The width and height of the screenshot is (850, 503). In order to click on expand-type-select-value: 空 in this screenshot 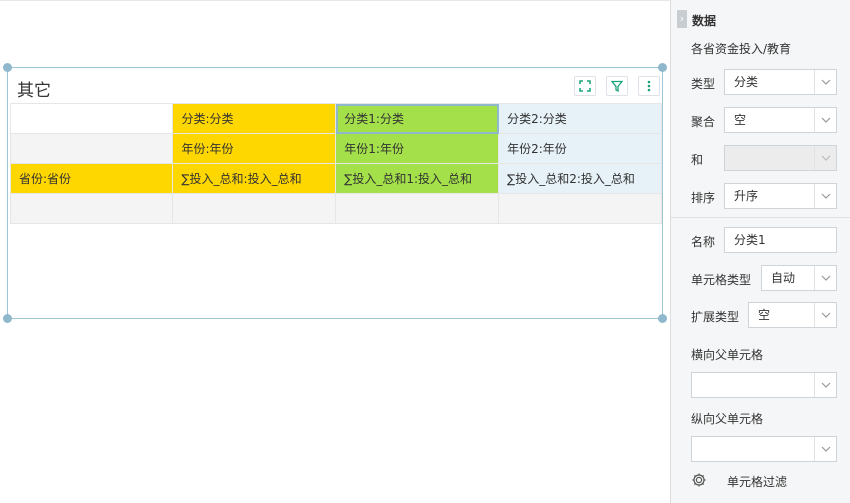, I will do `click(764, 315)`.